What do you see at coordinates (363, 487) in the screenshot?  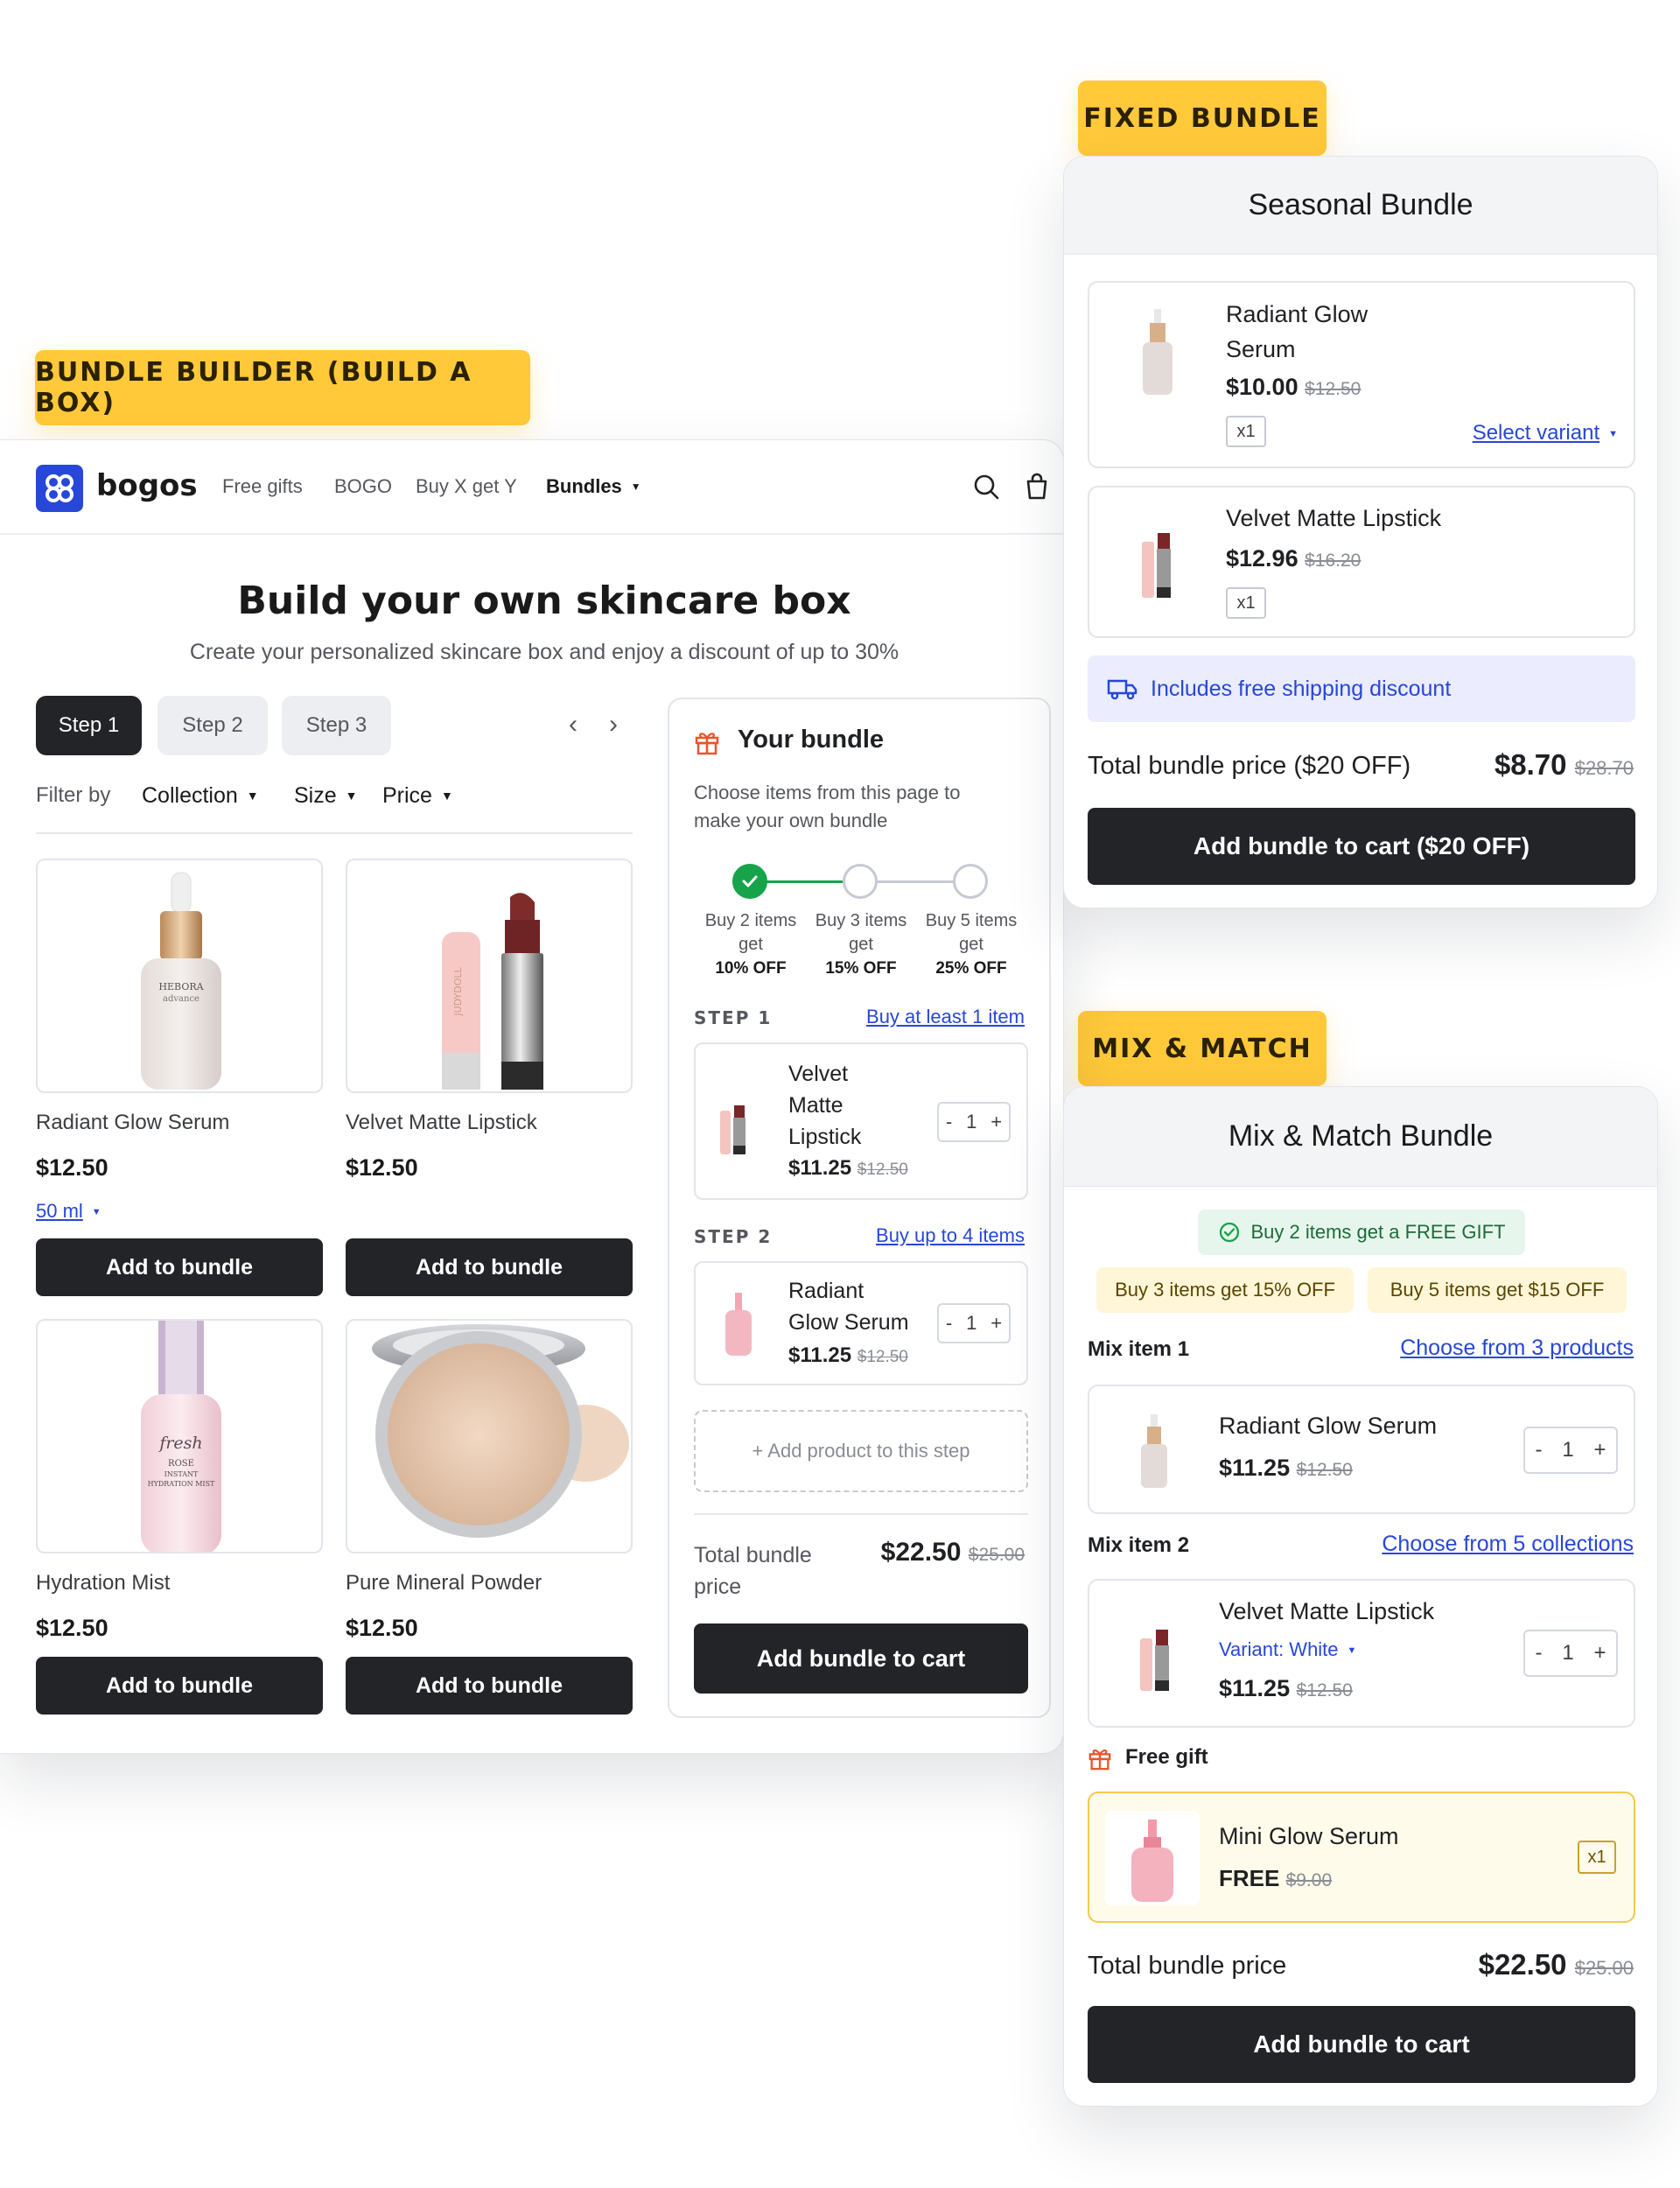 I see `nav-bogo: BOGO` at bounding box center [363, 487].